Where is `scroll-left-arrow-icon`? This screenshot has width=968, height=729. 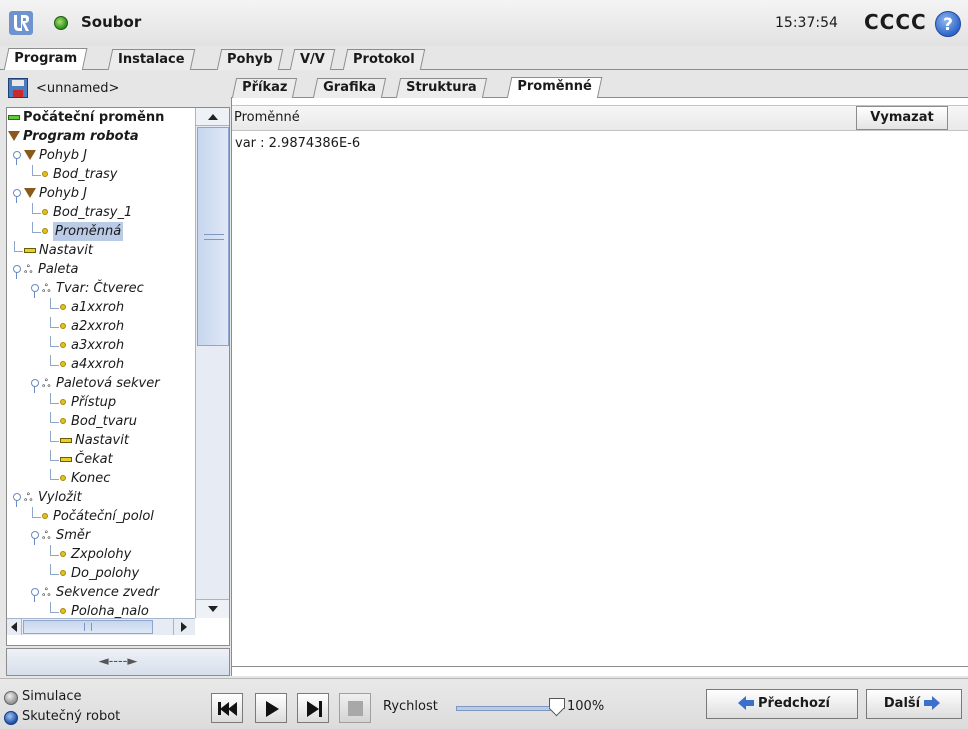 scroll-left-arrow-icon is located at coordinates (14, 627).